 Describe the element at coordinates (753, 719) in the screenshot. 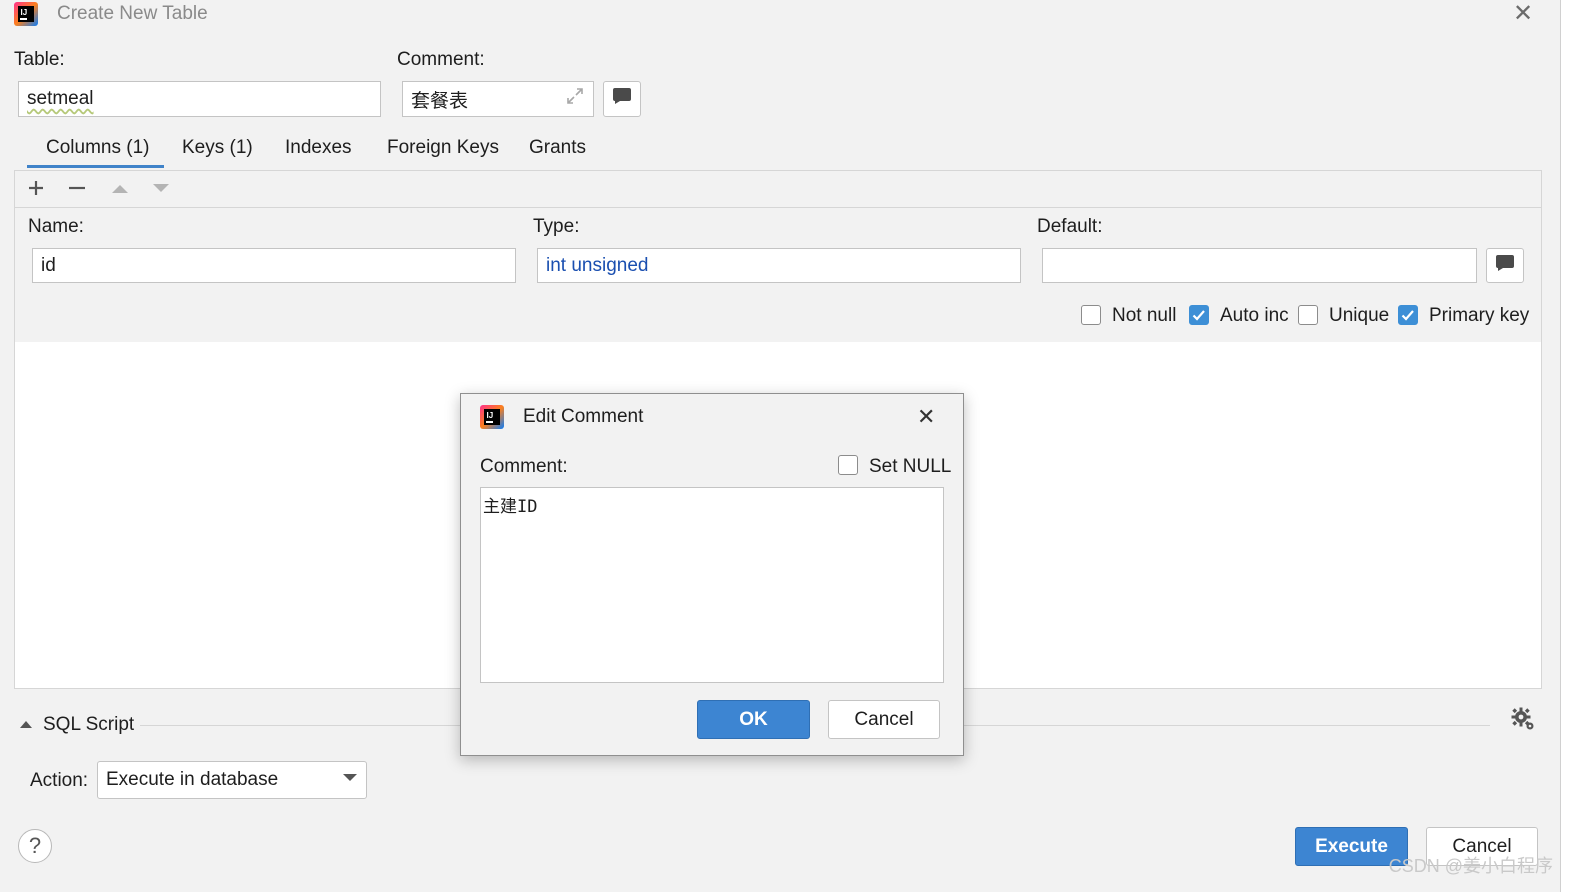

I see `dialog-ok-button: OK` at that location.